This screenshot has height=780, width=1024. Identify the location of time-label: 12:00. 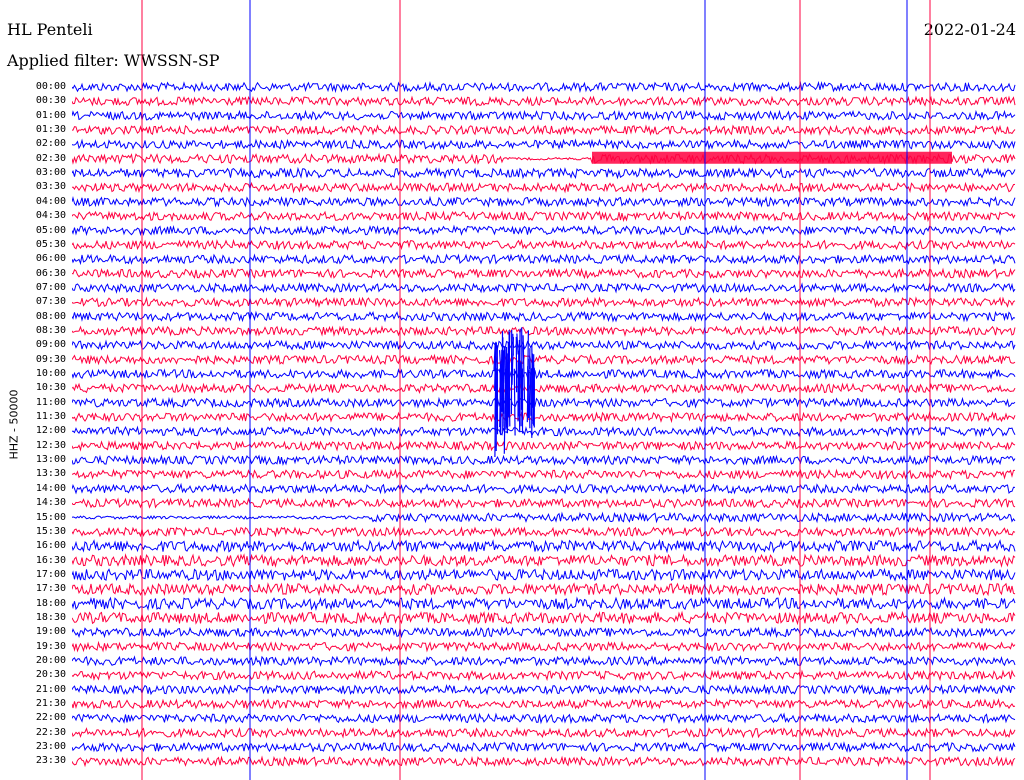
(50, 431).